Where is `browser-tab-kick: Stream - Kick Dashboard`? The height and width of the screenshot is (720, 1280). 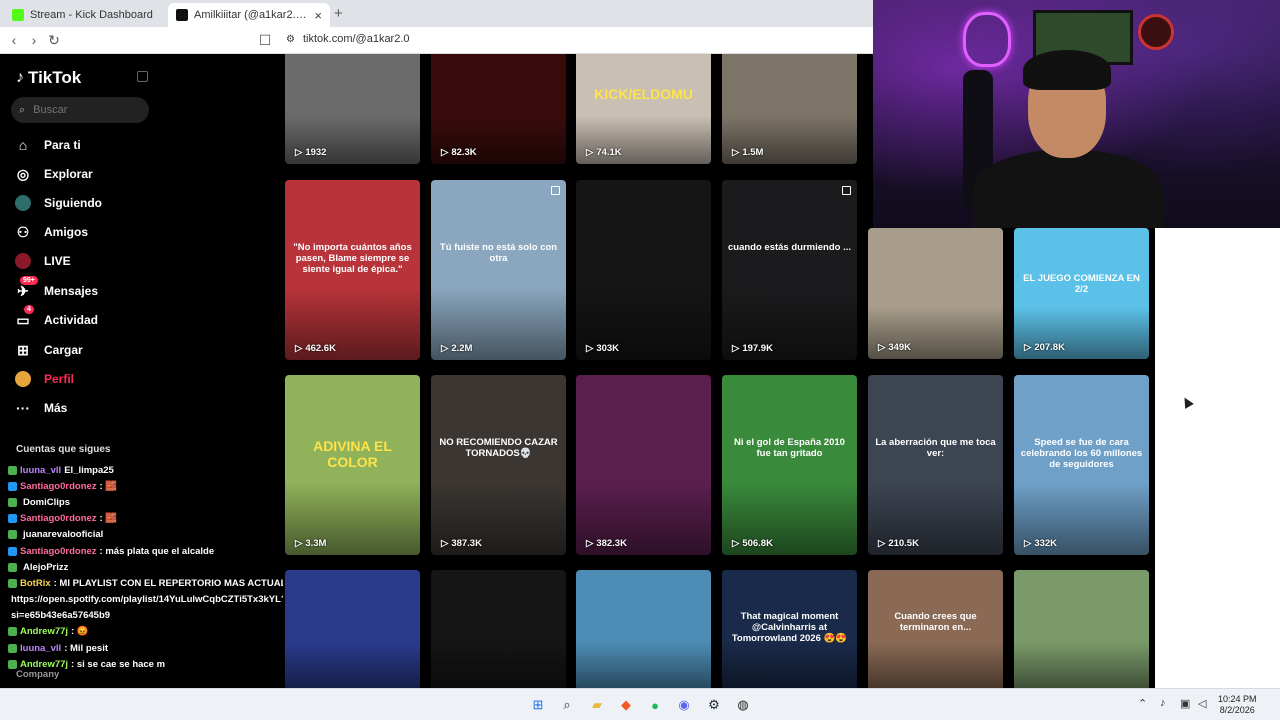
browser-tab-kick: Stream - Kick Dashboard is located at coordinates (85, 15).